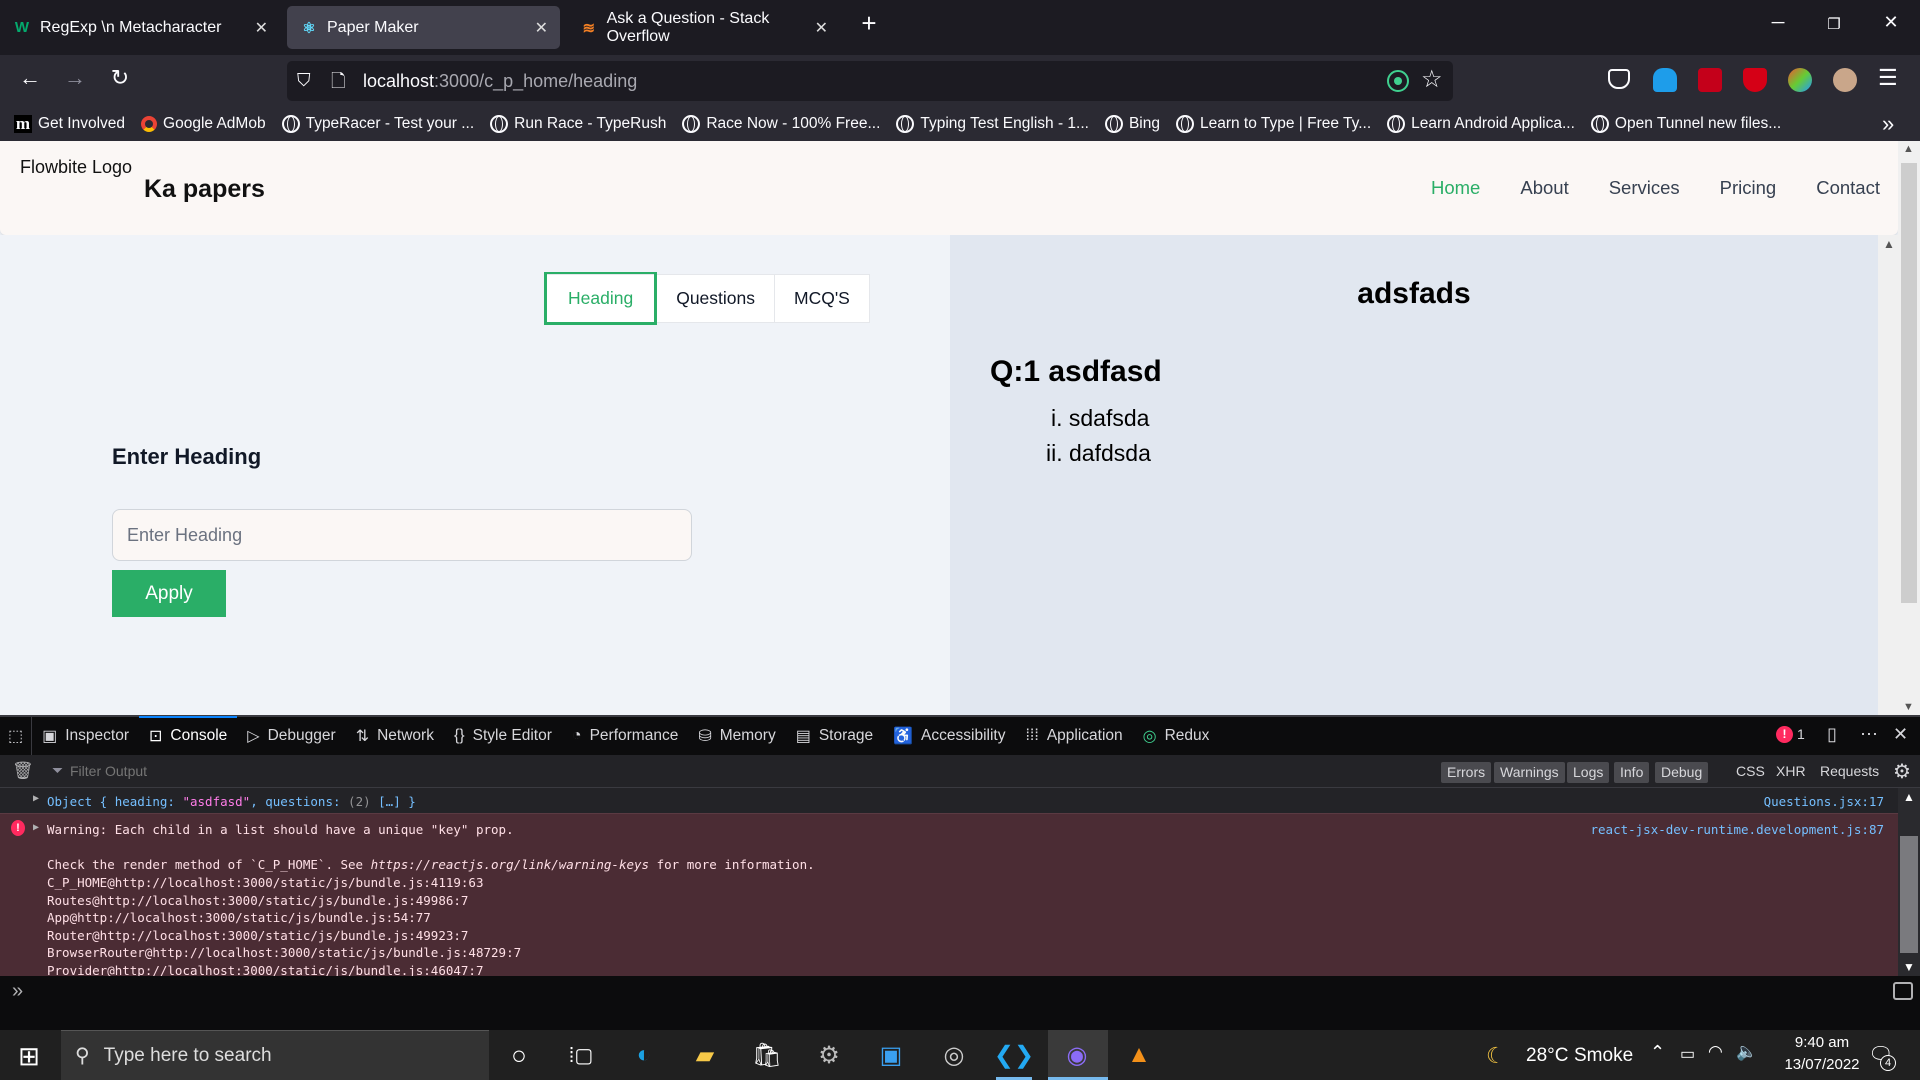 This screenshot has width=1920, height=1080. What do you see at coordinates (1888, 124) in the screenshot?
I see `bookmarks-overflow-icon: »` at bounding box center [1888, 124].